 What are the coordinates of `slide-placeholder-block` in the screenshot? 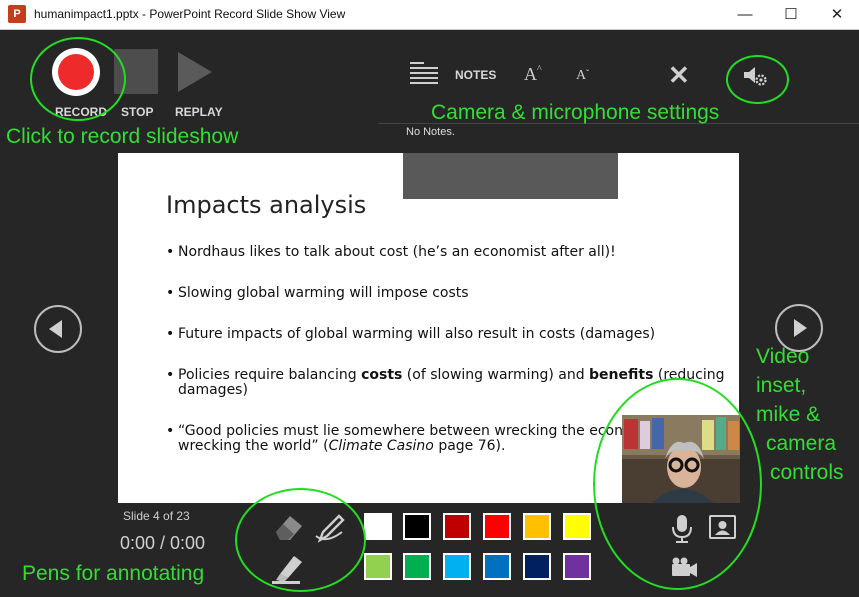 It's located at (510, 176).